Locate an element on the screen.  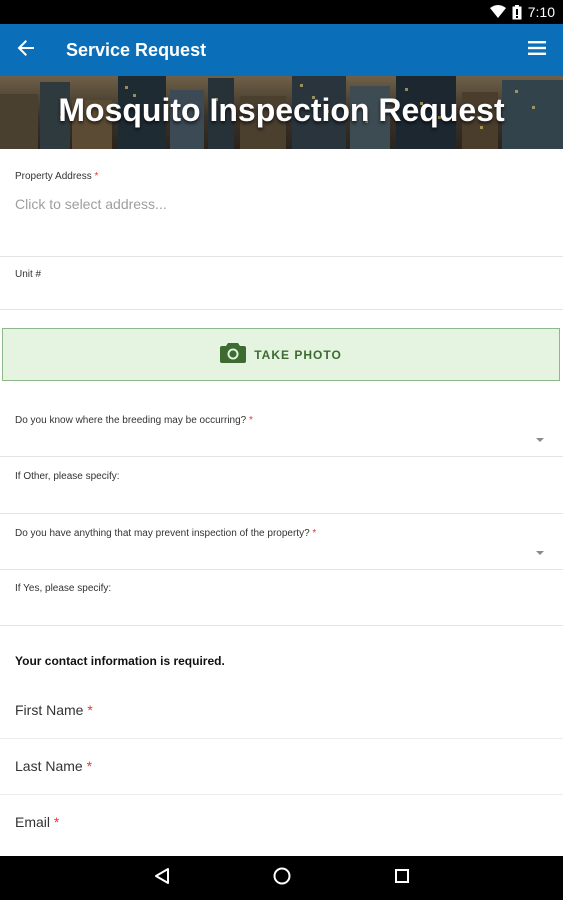
header-banner: Mosquito Inspection Request is located at coordinates (281, 112).